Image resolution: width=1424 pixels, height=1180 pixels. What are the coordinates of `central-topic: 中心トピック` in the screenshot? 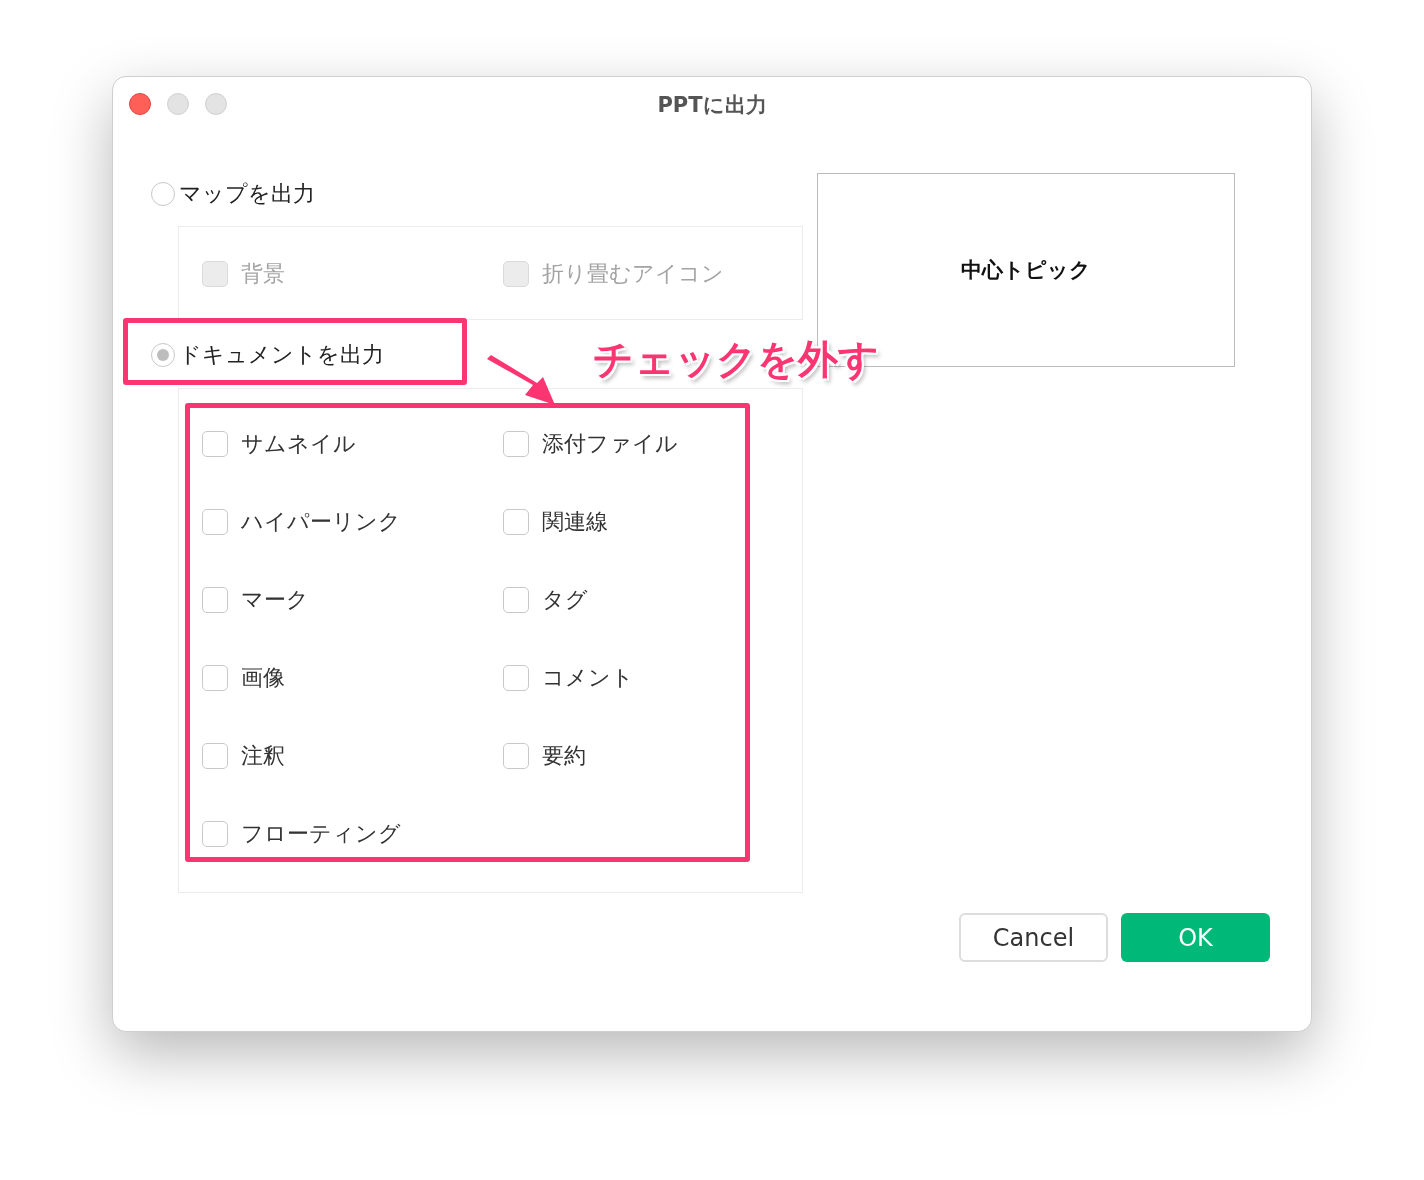 It's located at (1026, 270).